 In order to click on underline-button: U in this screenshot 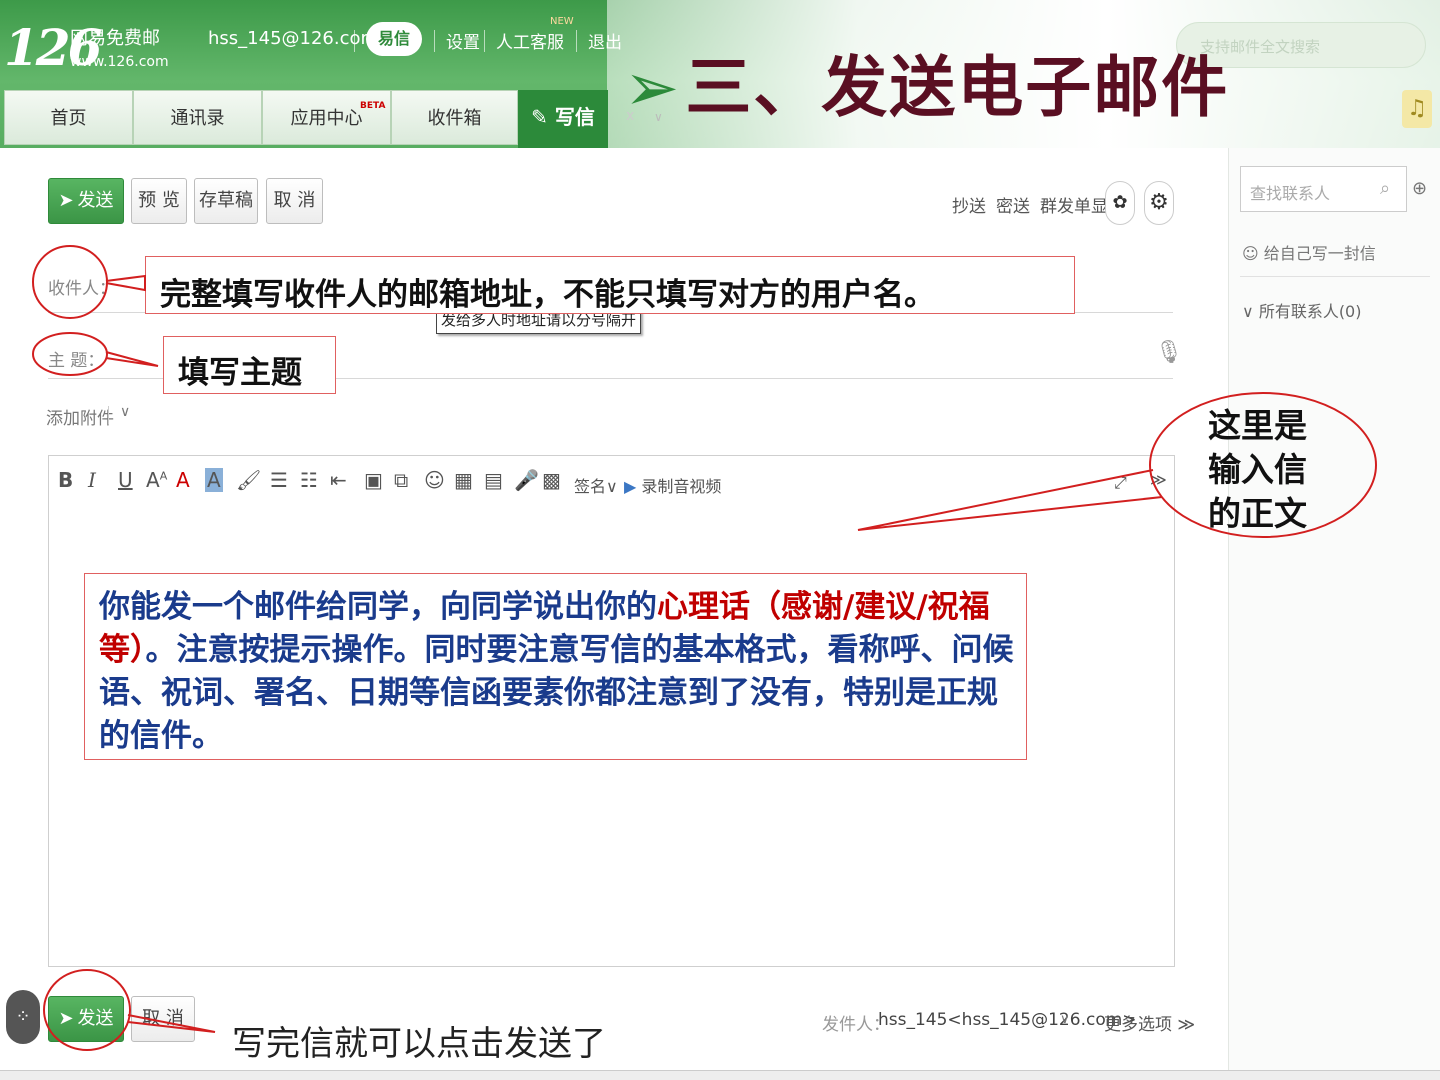, I will do `click(125, 480)`.